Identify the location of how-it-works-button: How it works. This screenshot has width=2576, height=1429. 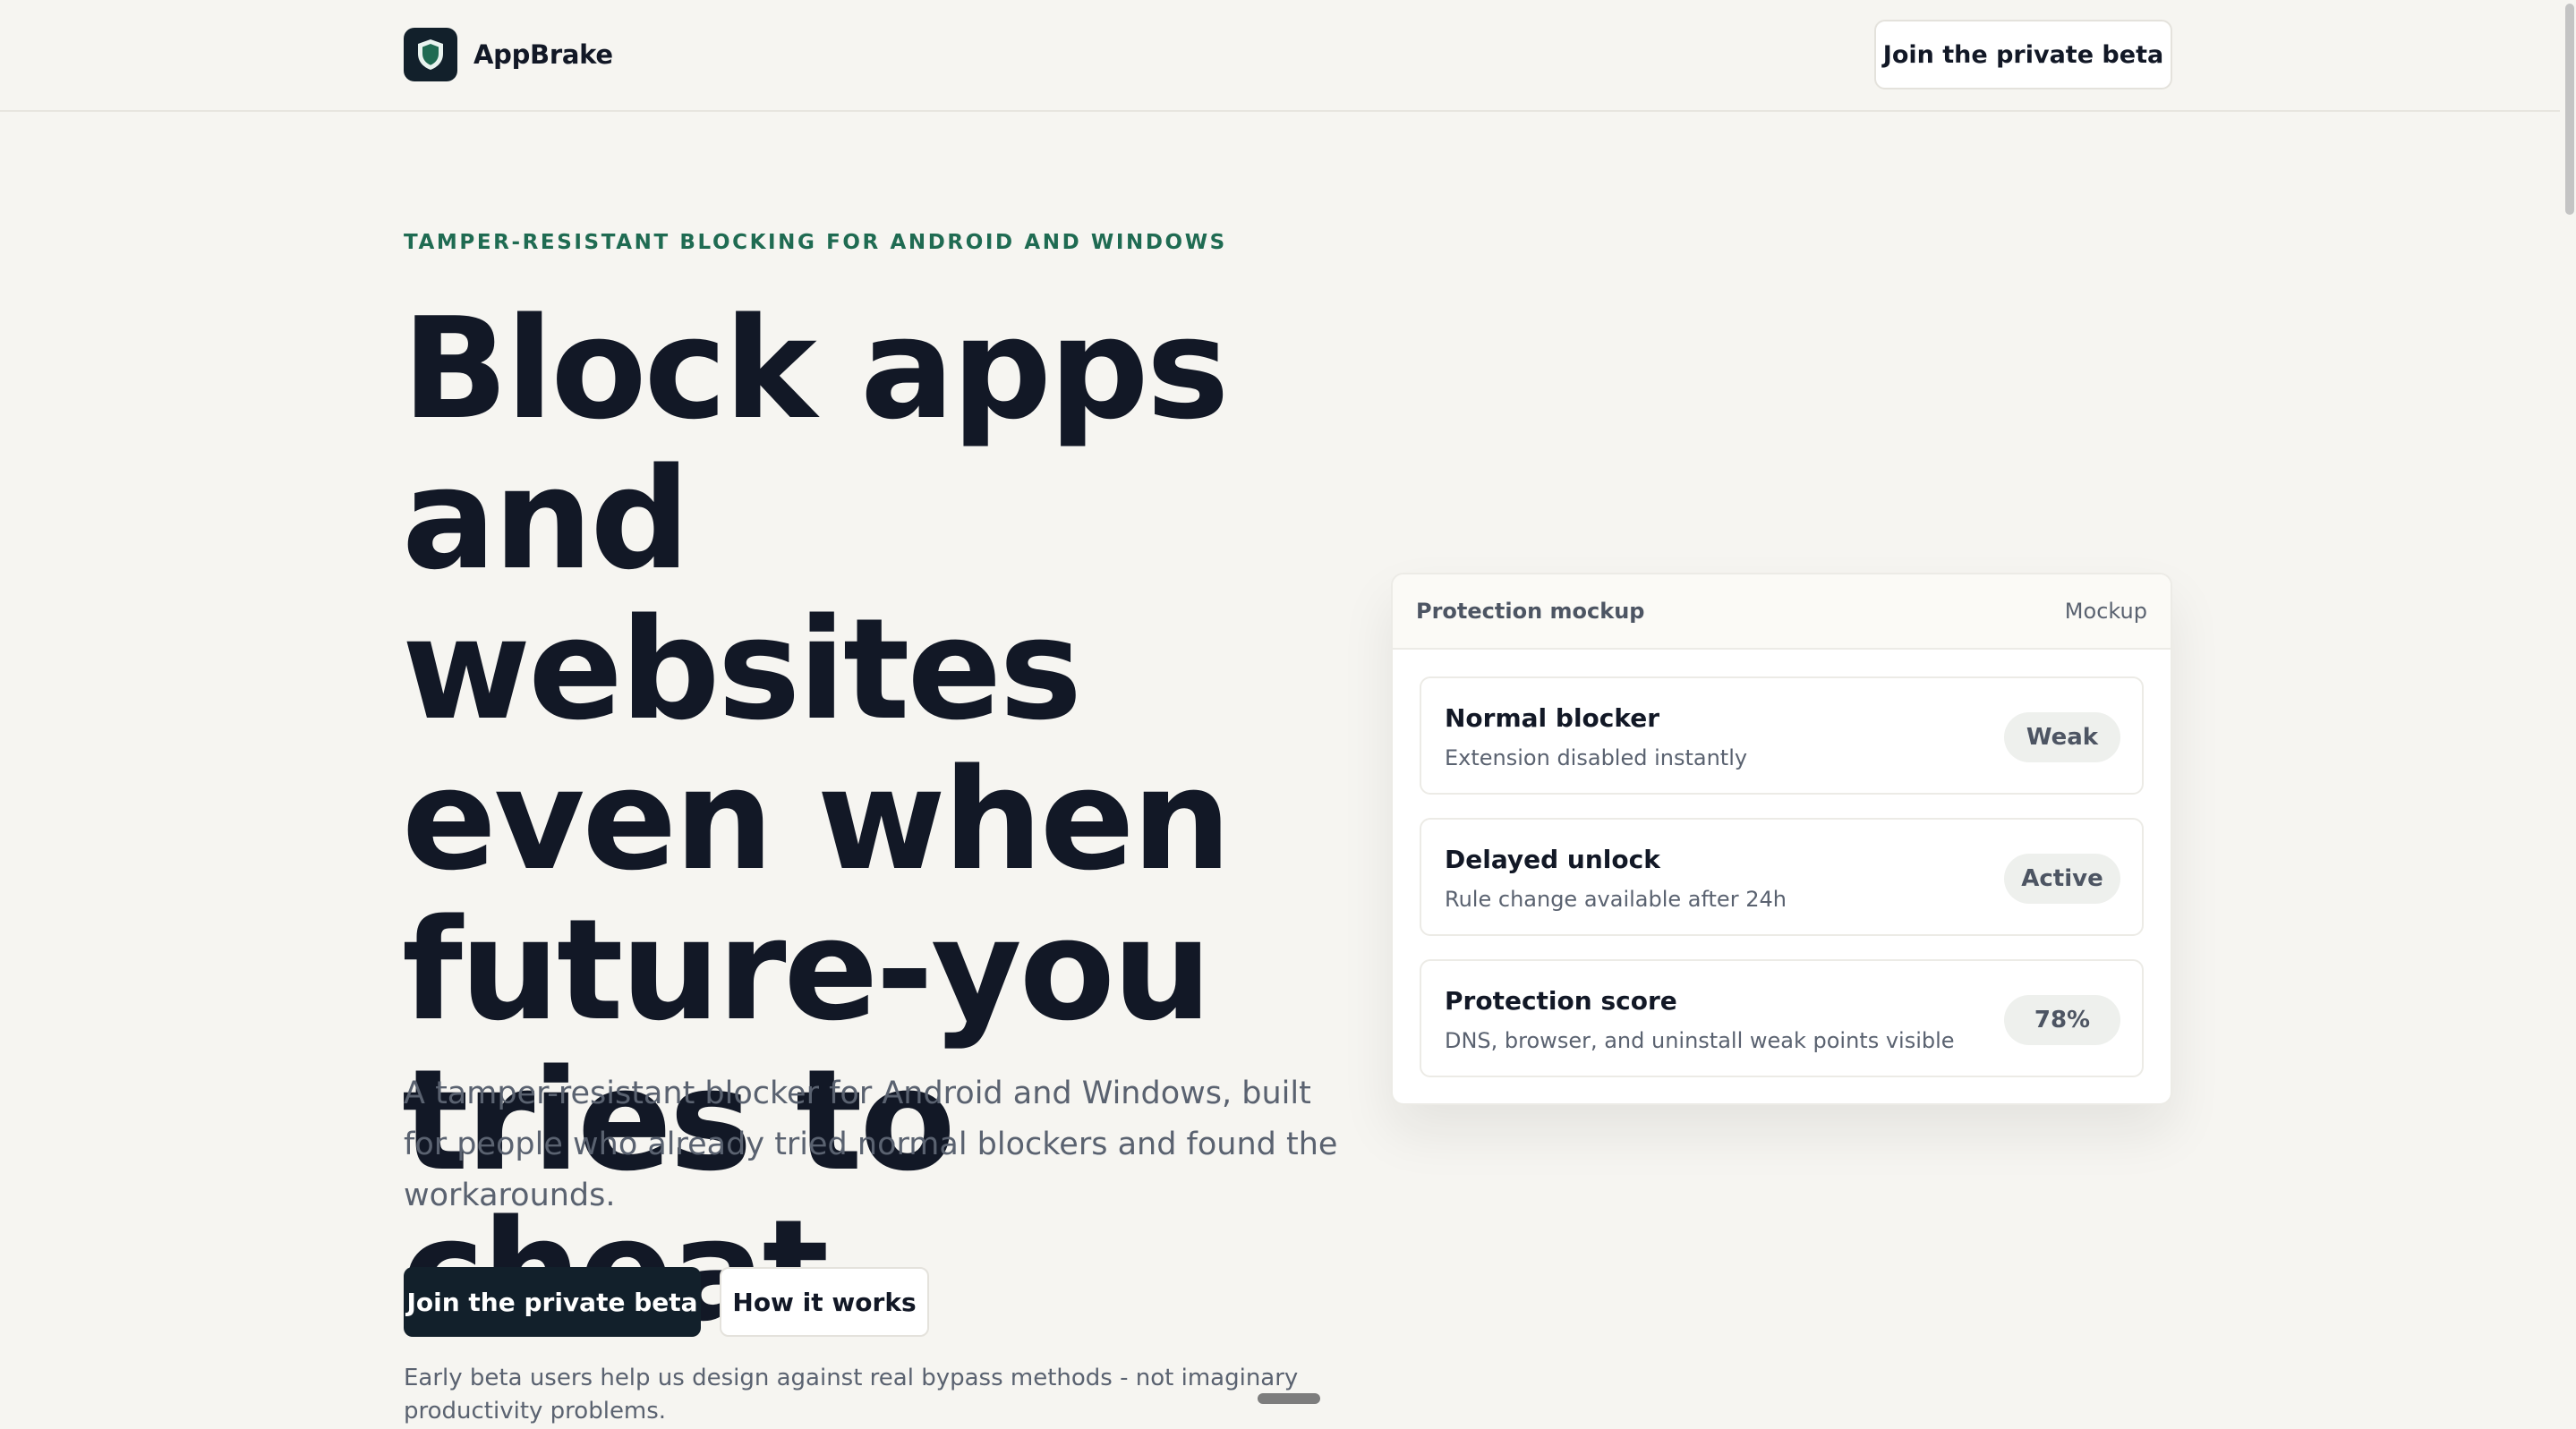
(824, 1302).